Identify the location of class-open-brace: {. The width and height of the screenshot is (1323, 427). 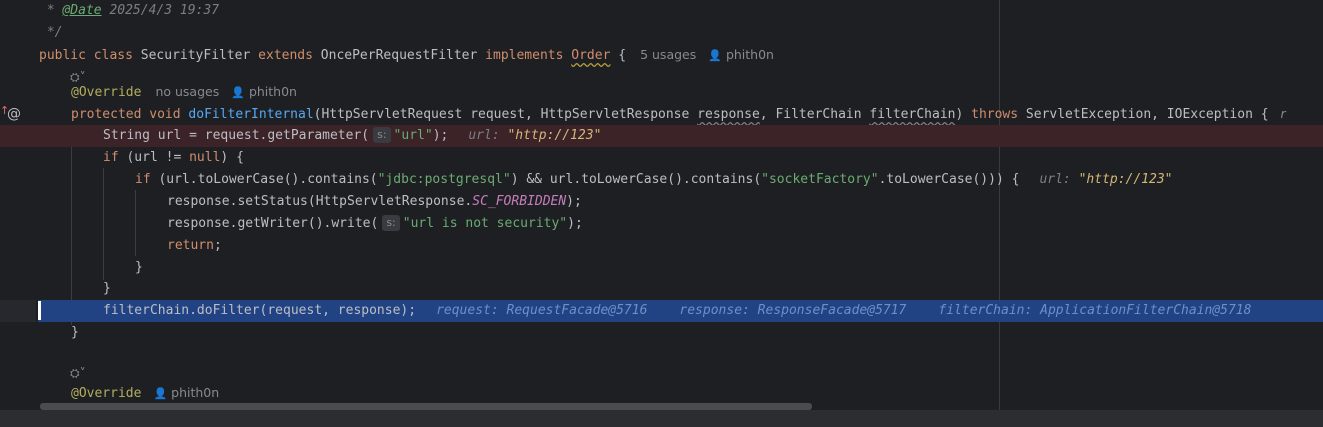
(622, 55).